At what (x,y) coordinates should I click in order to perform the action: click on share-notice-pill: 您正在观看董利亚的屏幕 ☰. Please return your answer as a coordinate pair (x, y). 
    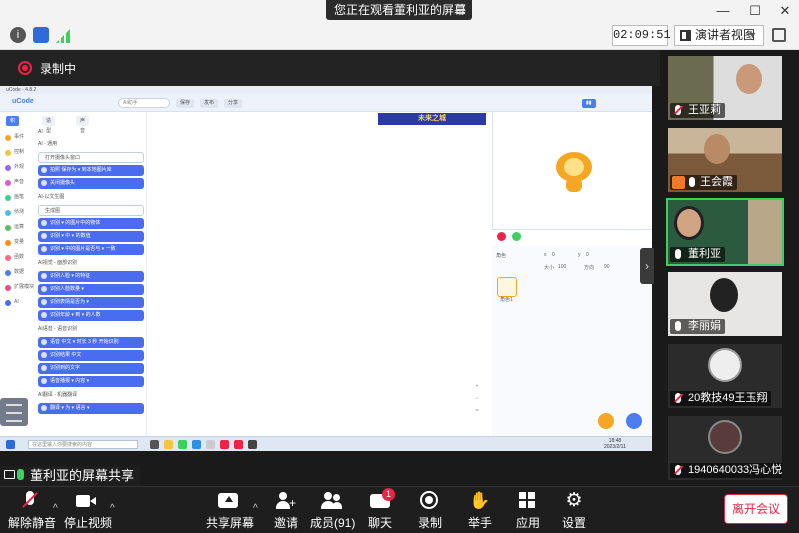
    Looking at the image, I should click on (399, 10).